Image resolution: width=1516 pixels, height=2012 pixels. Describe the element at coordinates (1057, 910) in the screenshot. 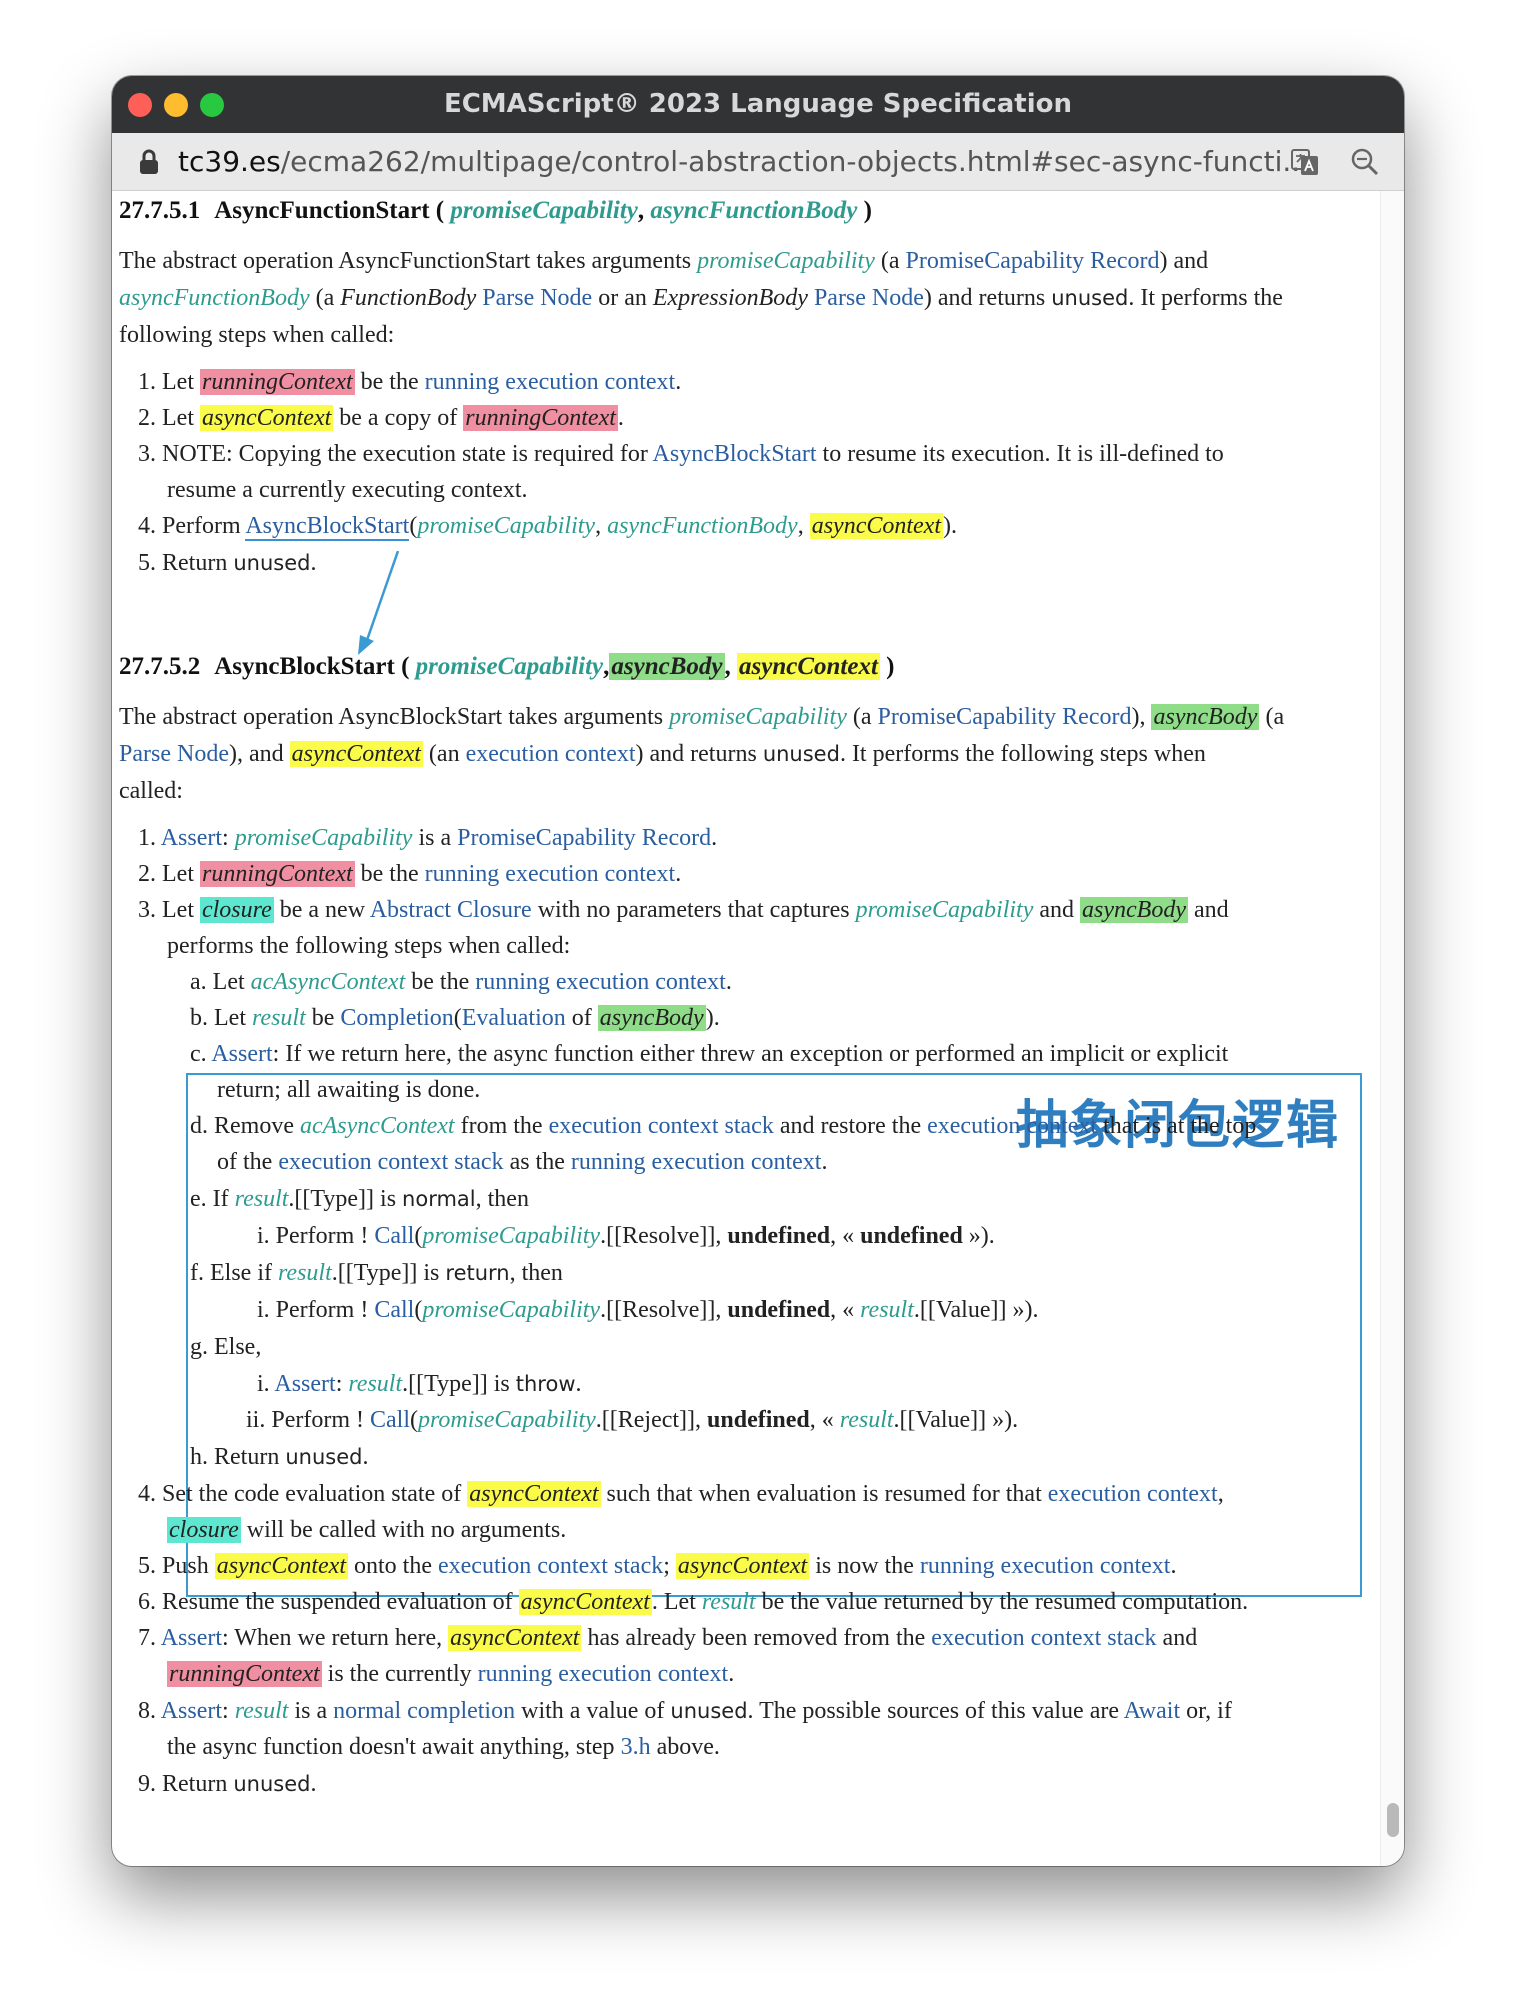

I see `text: and` at that location.